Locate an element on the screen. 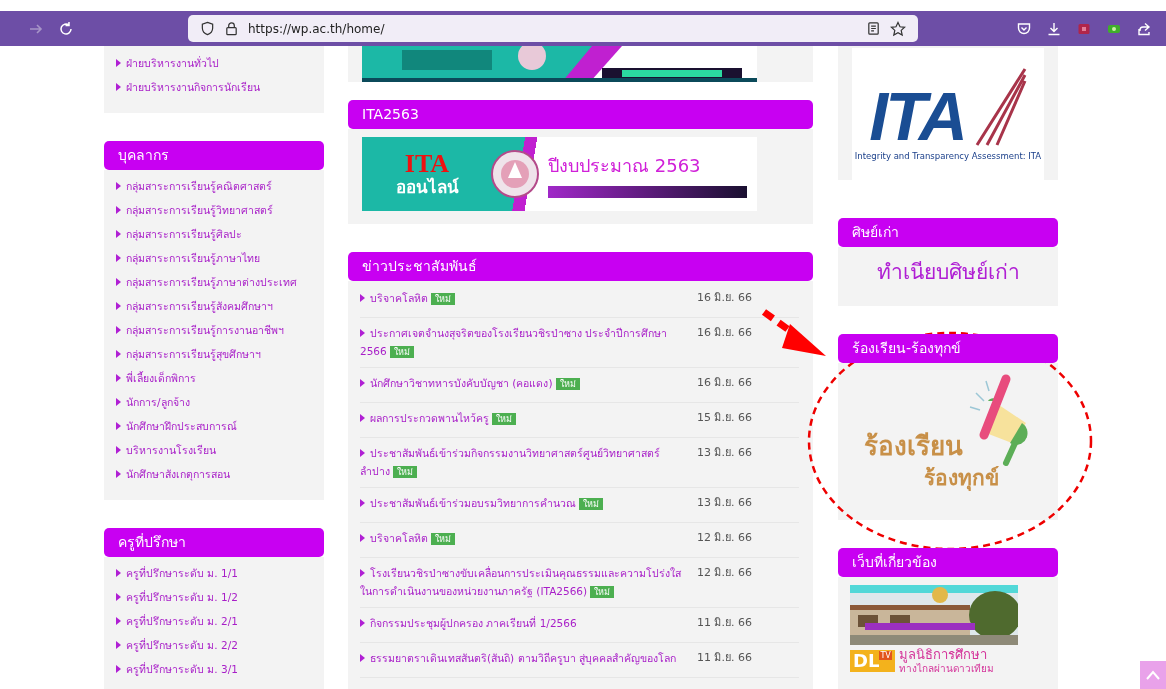  share-icon is located at coordinates (1144, 28).